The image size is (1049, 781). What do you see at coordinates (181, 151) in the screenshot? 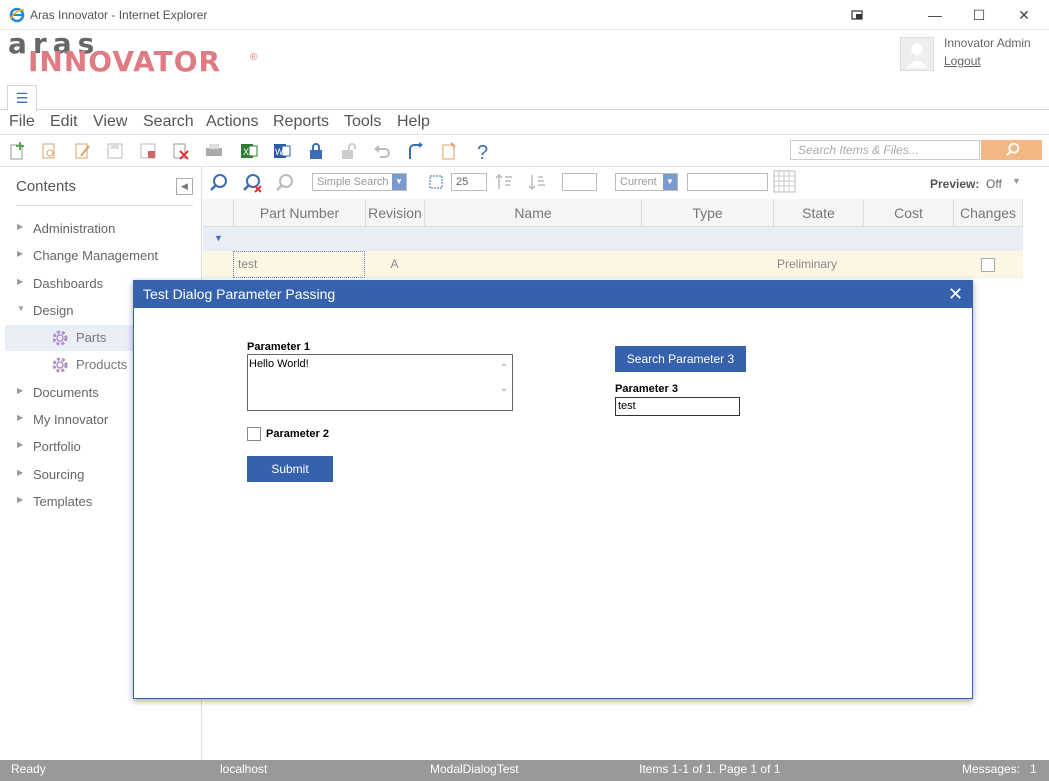
I see `delete-icon` at bounding box center [181, 151].